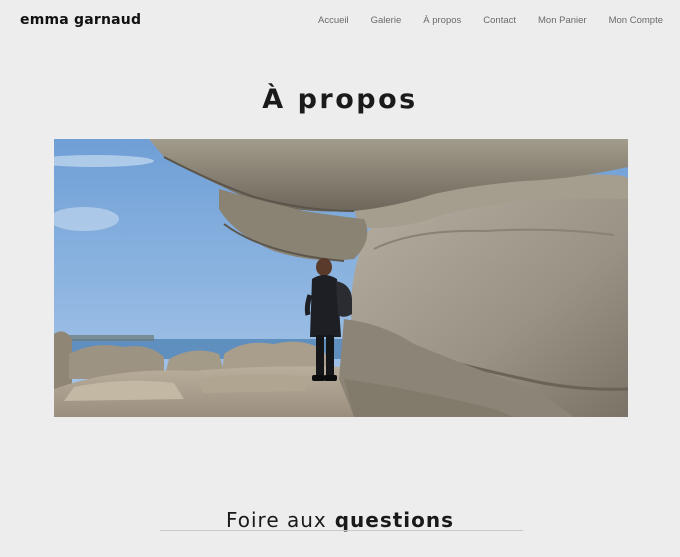 The image size is (680, 557). Describe the element at coordinates (636, 20) in the screenshot. I see `nav-item-mon-compte: Mon Compte` at that location.